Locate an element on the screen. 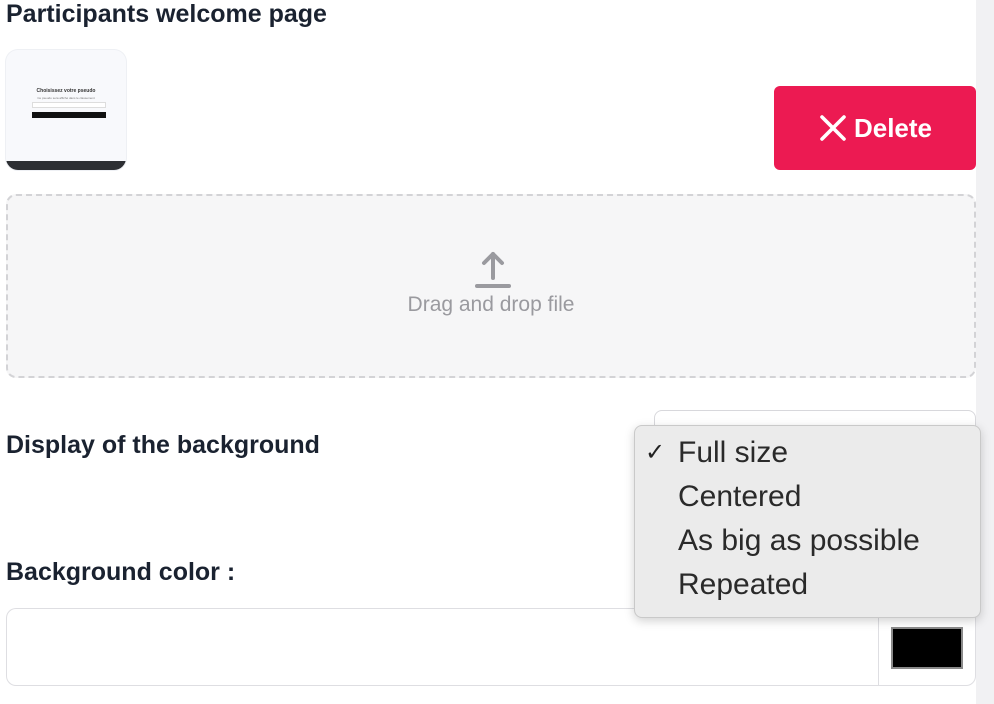  dropdown-option-as-big-as-possible: As big as possible is located at coordinates (807, 542).